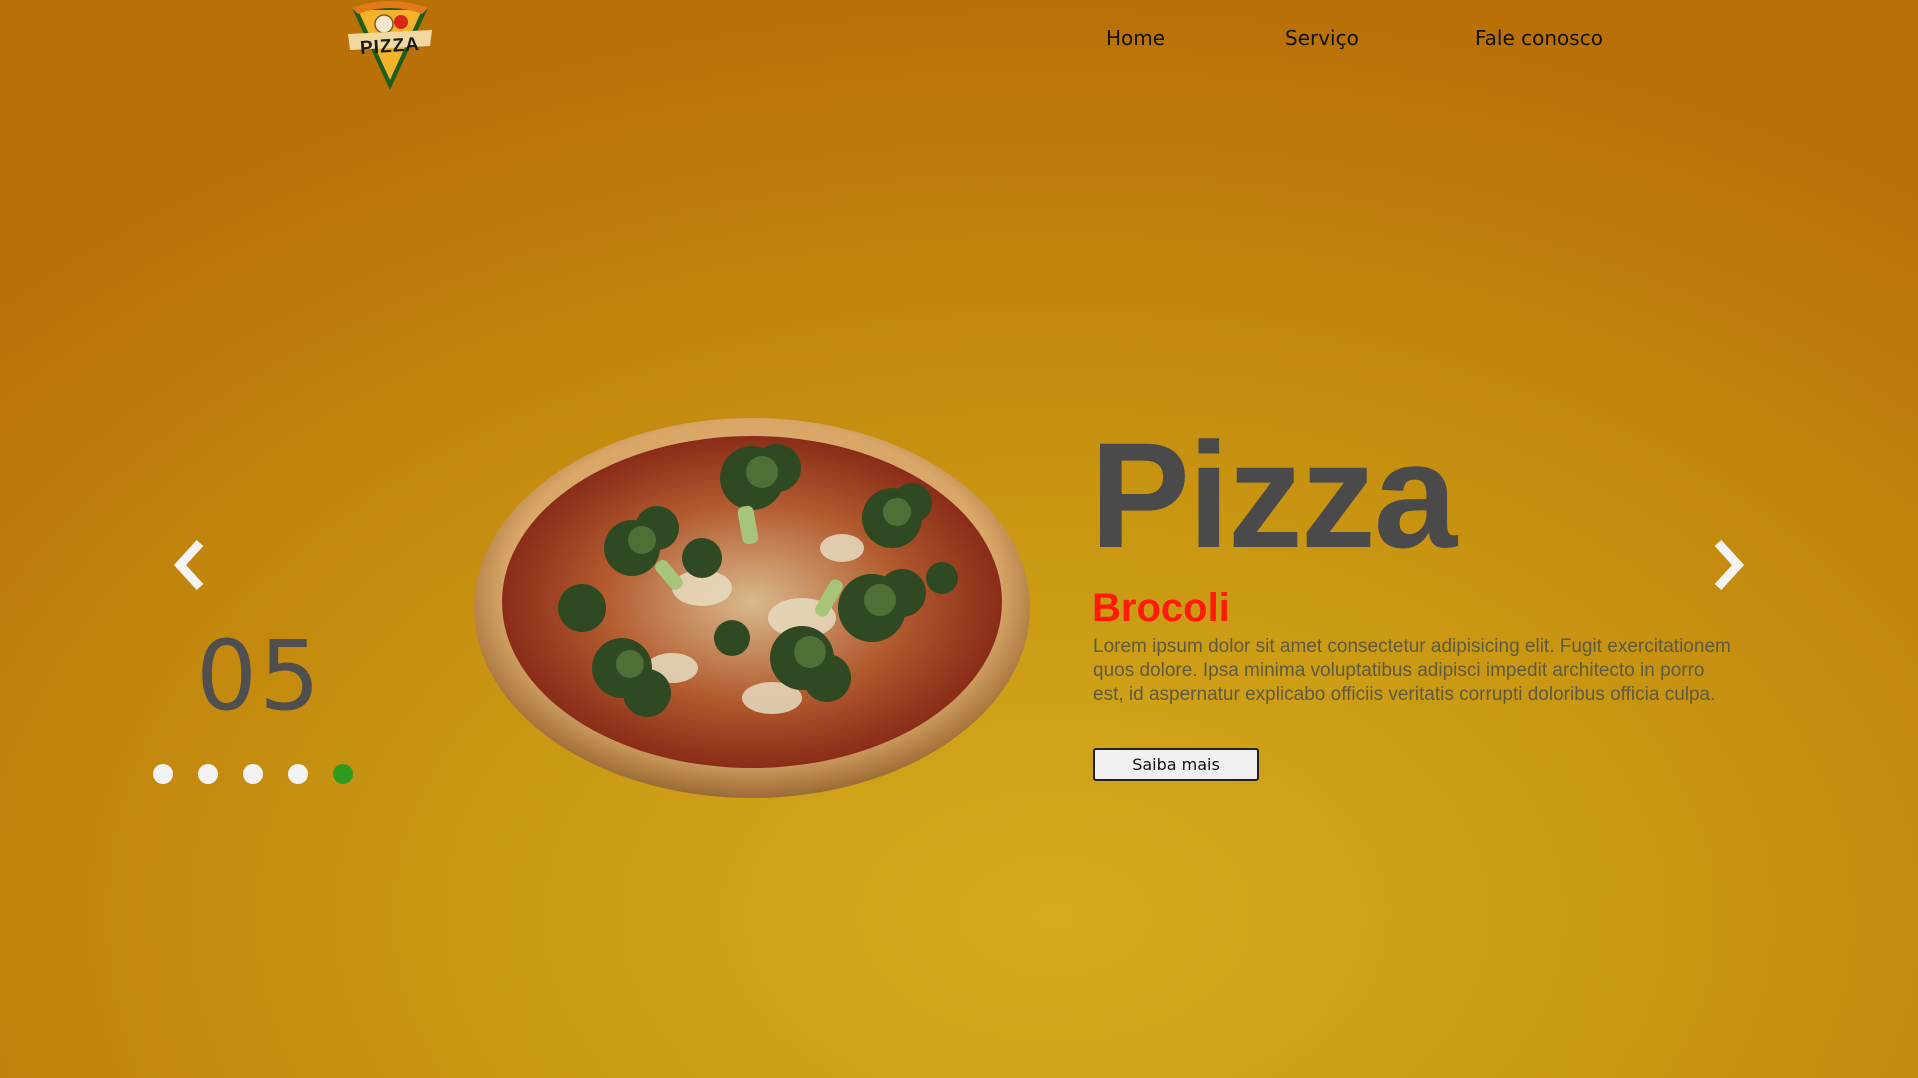  I want to click on nav-home-link: Home, so click(1135, 38).